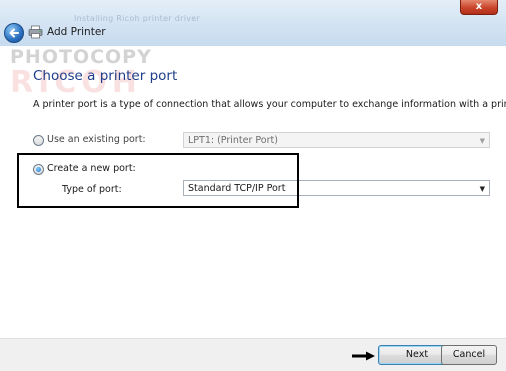 The height and width of the screenshot is (371, 506). What do you see at coordinates (363, 356) in the screenshot?
I see `annotation-arrow-icon` at bounding box center [363, 356].